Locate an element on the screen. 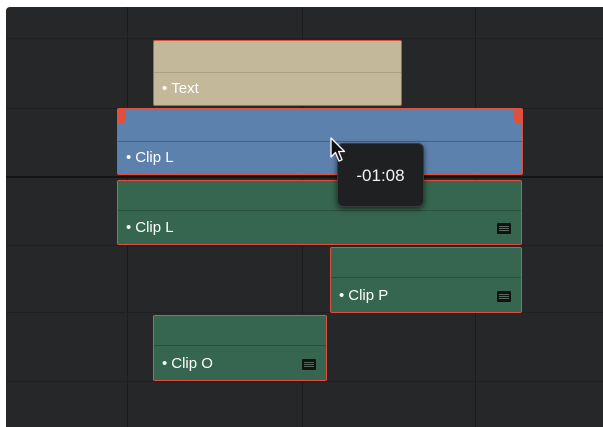 The height and width of the screenshot is (427, 603). trim-handle-right is located at coordinates (518, 116).